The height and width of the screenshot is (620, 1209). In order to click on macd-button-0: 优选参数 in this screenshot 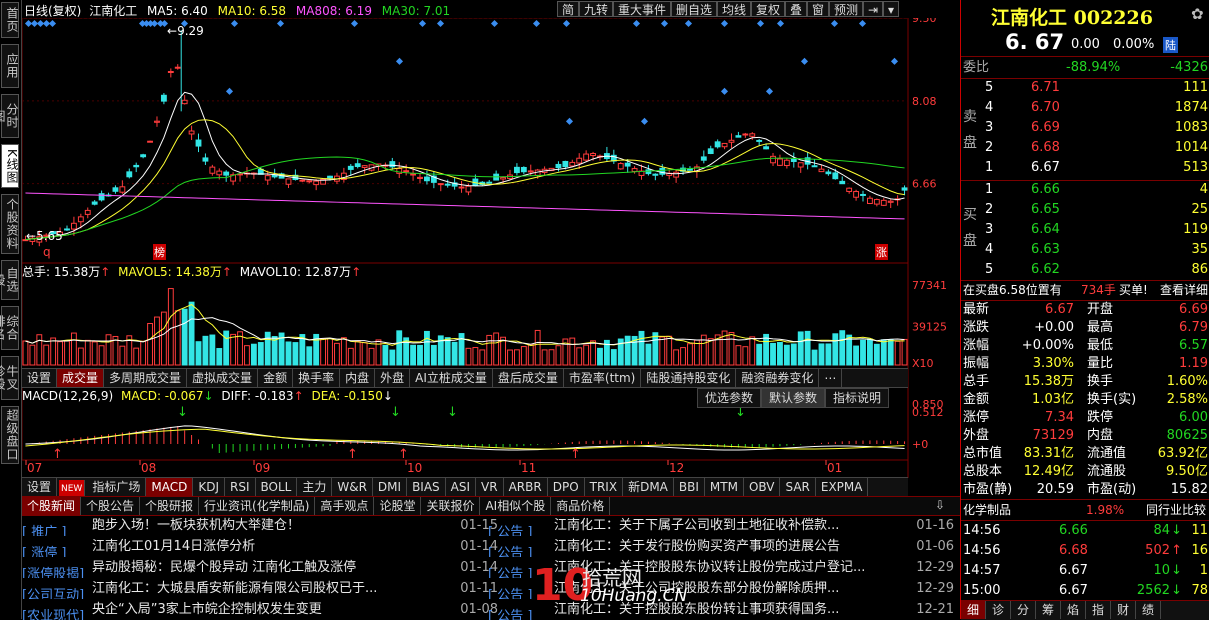, I will do `click(729, 398)`.